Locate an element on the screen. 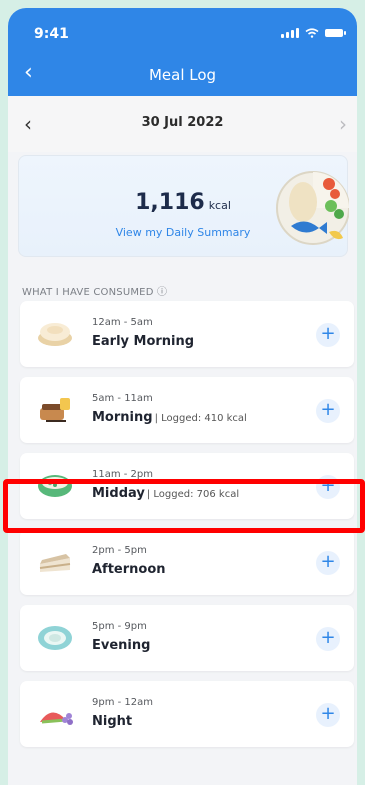  meal-name: Evening is located at coordinates (122, 645).